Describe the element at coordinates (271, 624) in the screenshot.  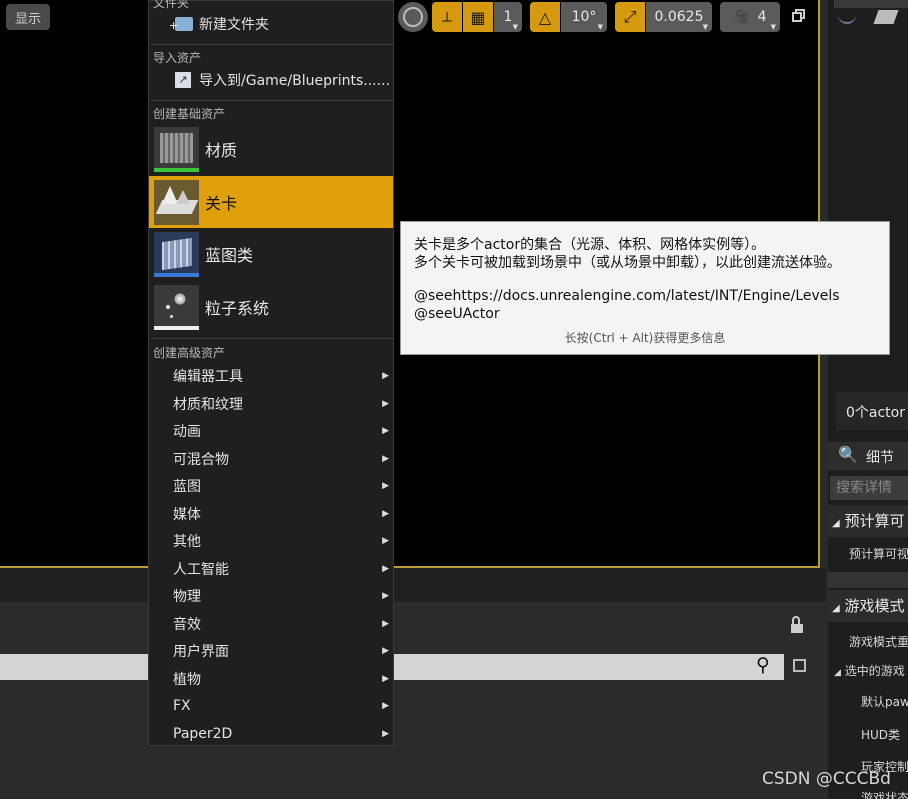
I see `menu-item-advanced-category: 音效 ▶` at that location.